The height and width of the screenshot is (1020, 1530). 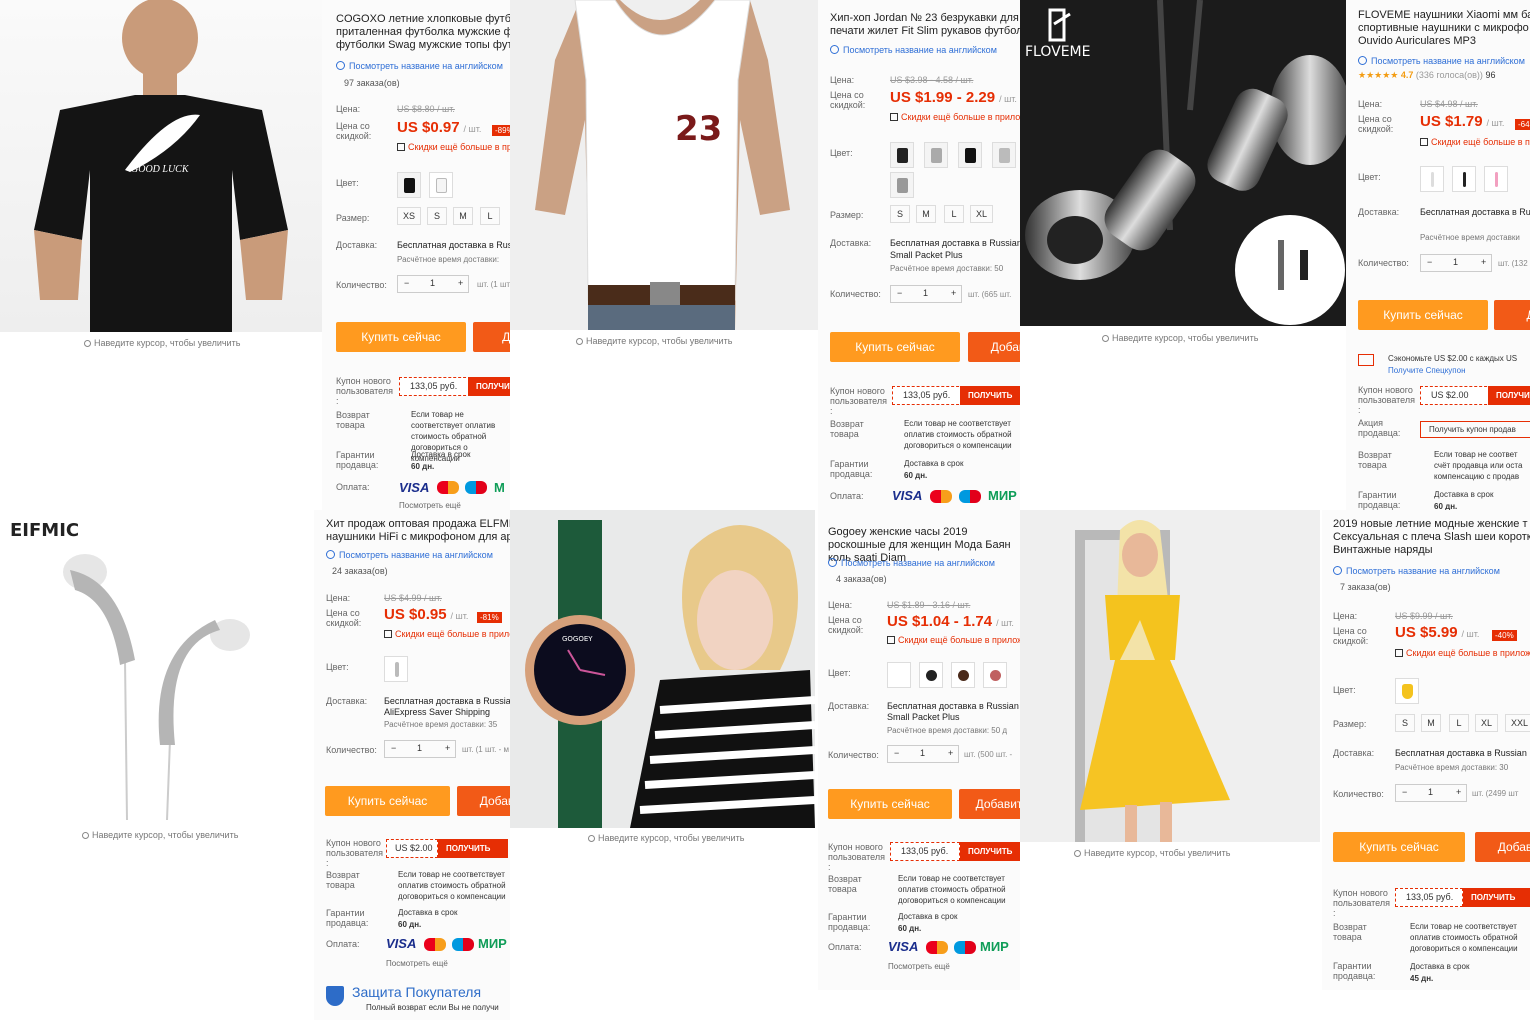 What do you see at coordinates (437, 712) in the screenshot?
I see `shipping-service: AliExpress Saver Shipping` at bounding box center [437, 712].